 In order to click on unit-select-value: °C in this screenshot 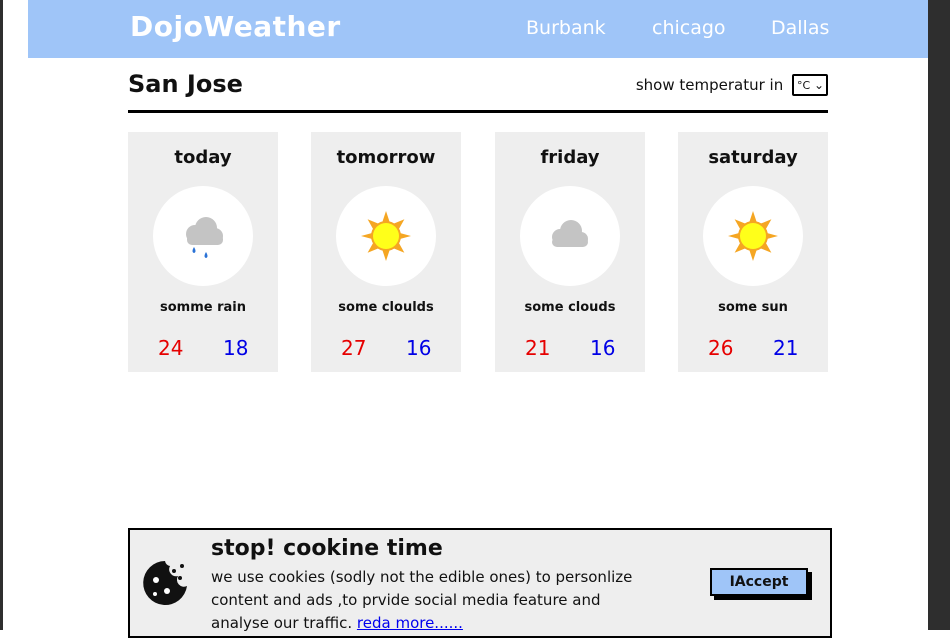, I will do `click(804, 85)`.